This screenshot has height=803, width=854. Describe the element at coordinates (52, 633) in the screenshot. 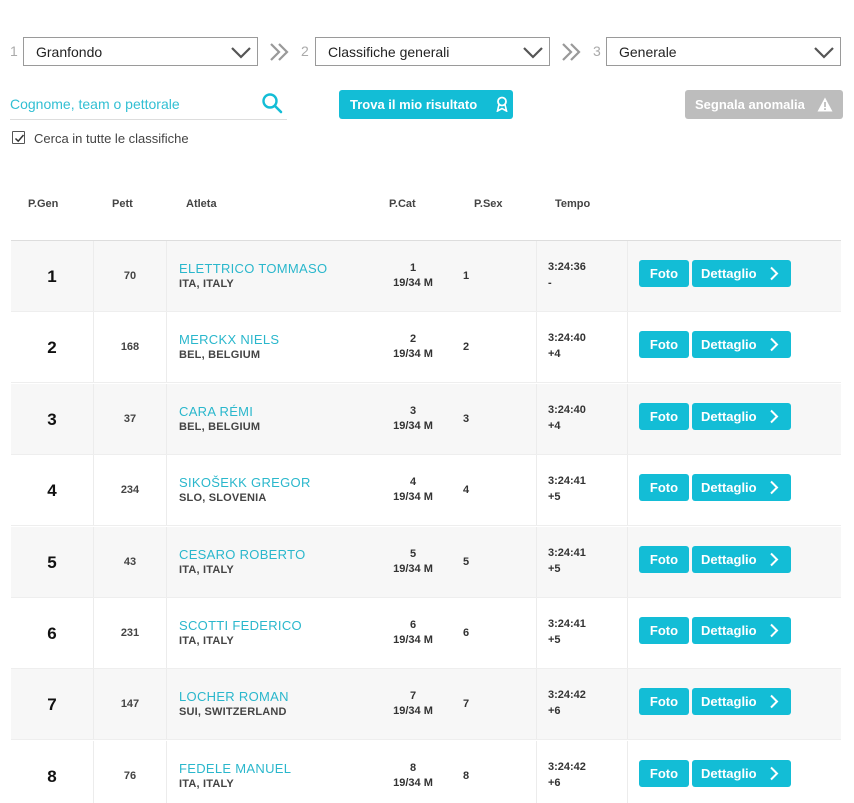

I see `position: 6` at that location.